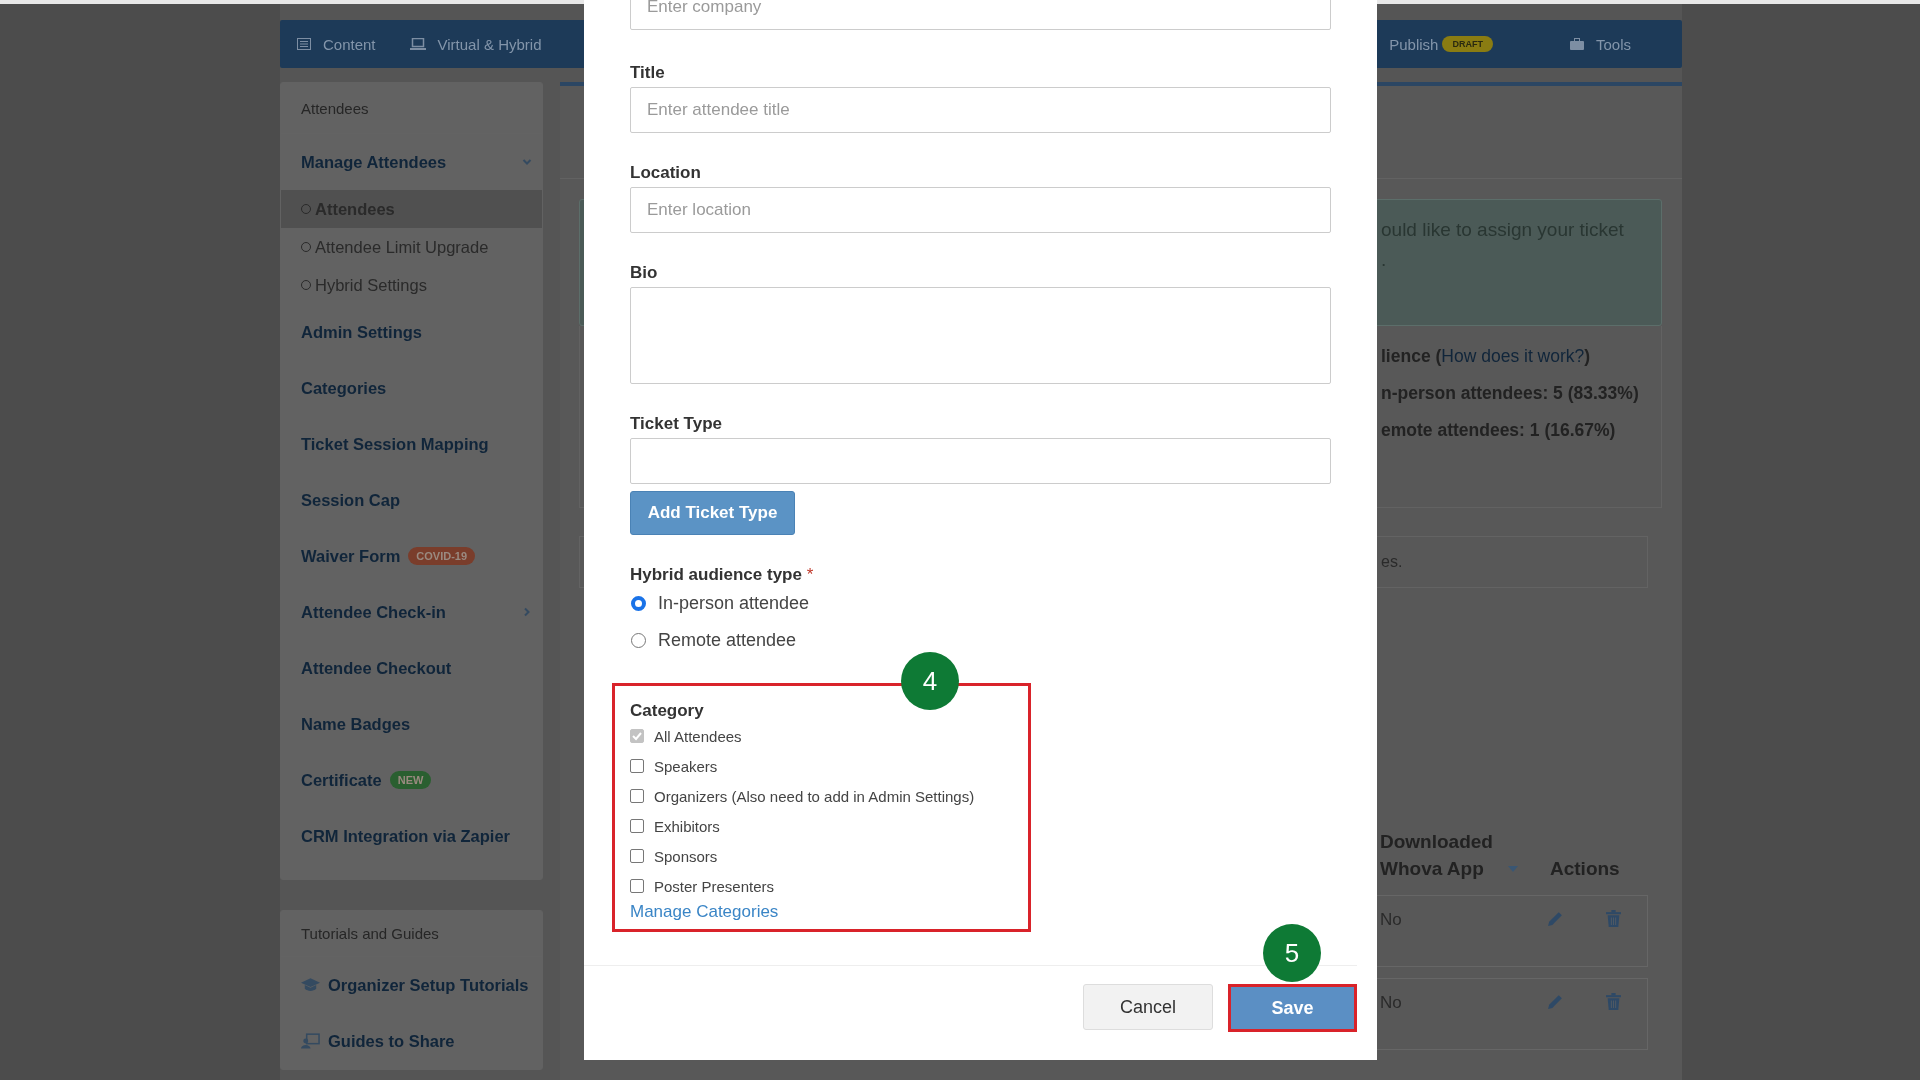 This screenshot has width=1920, height=1080. Describe the element at coordinates (1467, 44) in the screenshot. I see `draft-badge: DRAFT` at that location.